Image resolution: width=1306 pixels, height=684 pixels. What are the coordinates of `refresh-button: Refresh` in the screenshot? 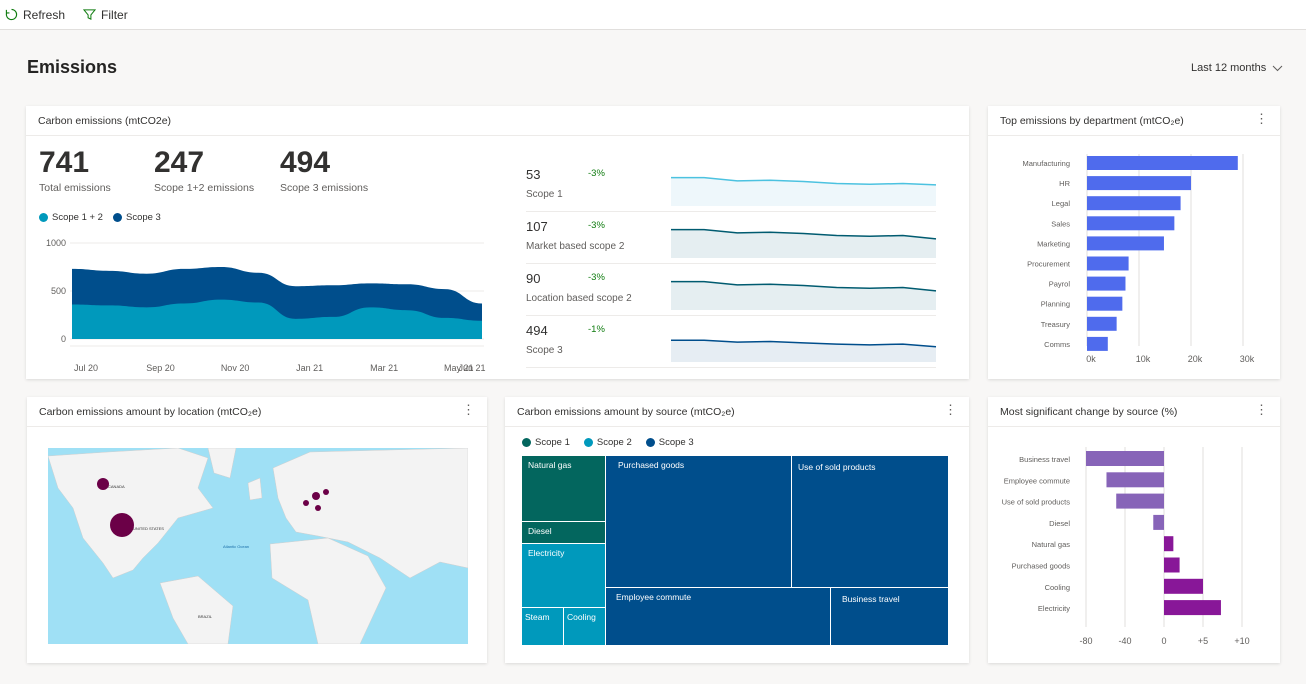 It's located at (35, 15).